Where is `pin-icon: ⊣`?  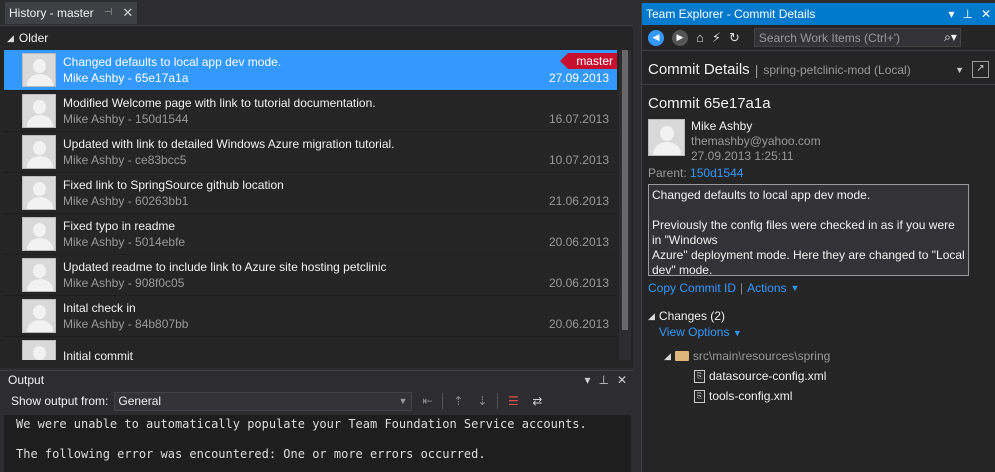
pin-icon: ⊣ is located at coordinates (108, 13).